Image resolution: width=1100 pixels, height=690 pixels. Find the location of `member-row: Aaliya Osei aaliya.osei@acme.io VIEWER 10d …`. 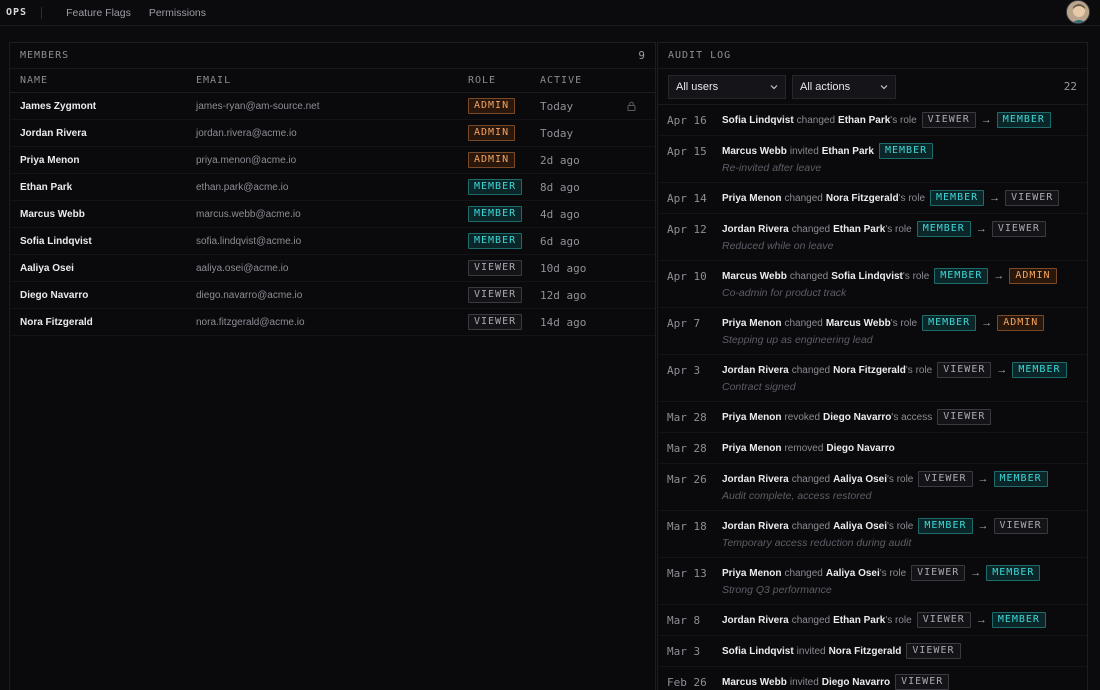

member-row: Aaliya Osei aaliya.osei@acme.io VIEWER 10d … is located at coordinates (332, 268).